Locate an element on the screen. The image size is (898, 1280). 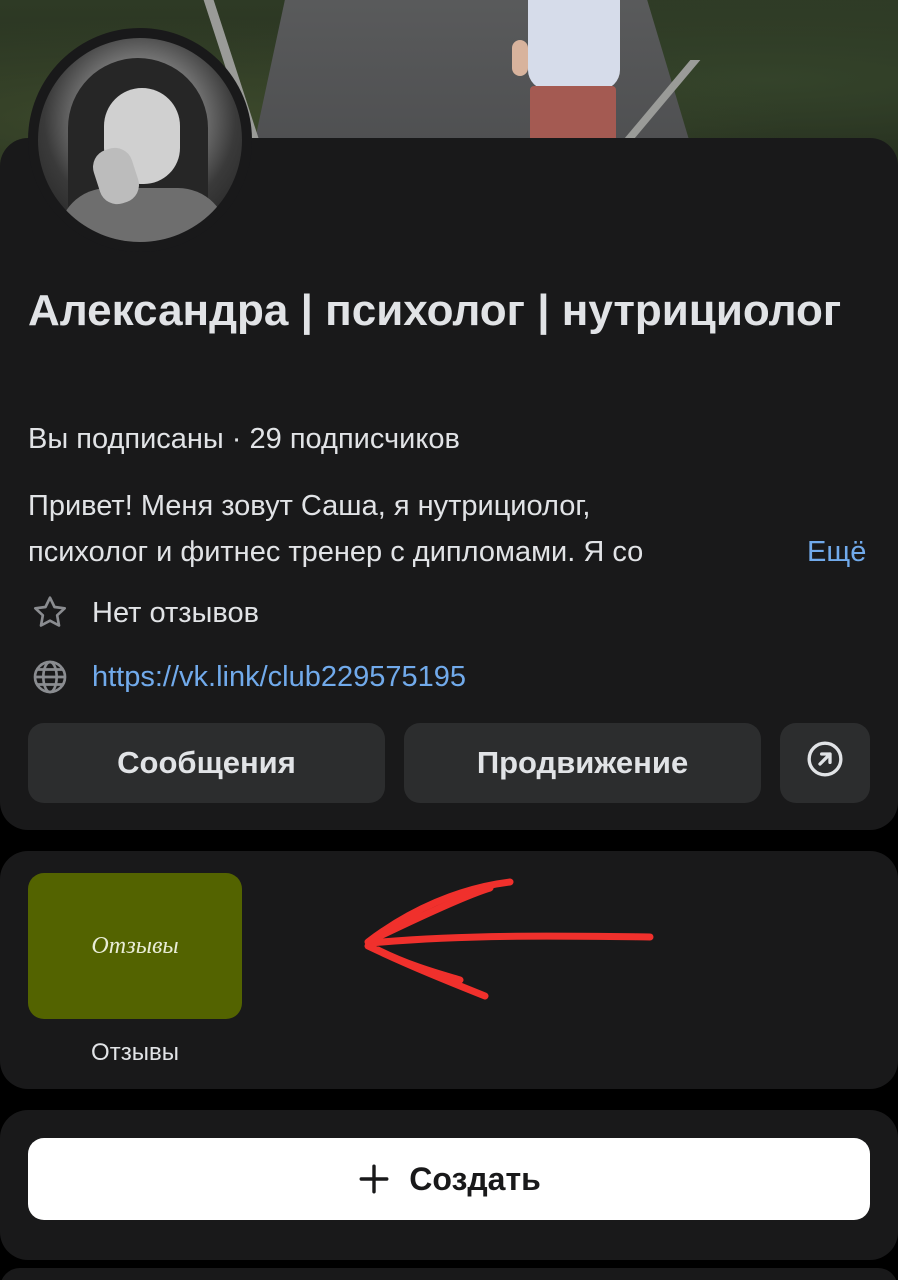
album-cover-text: Отзывы is located at coordinates (135, 945).